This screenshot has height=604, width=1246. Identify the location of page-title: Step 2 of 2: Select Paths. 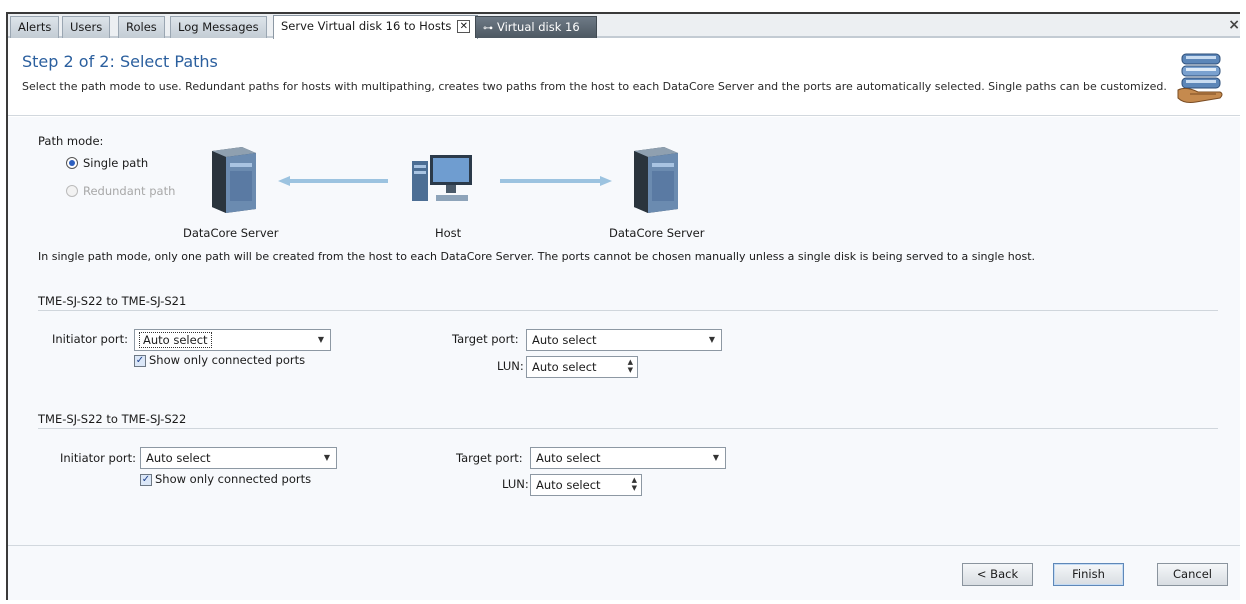
(120, 61).